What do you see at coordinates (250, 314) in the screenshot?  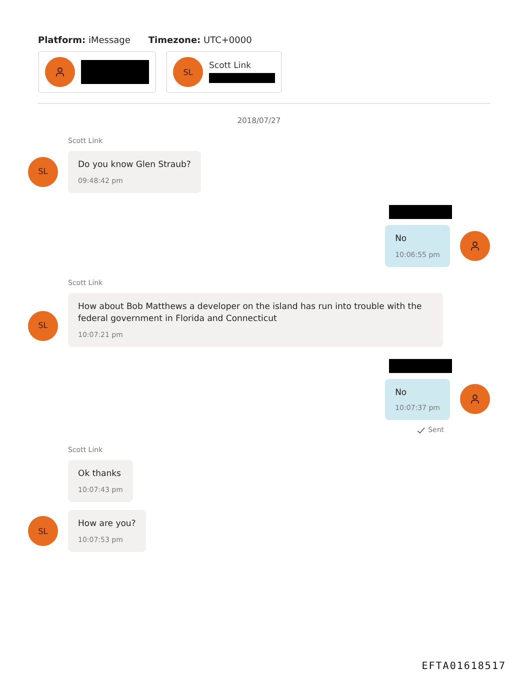 I see `message-text: How about Bob Matthews a developer on the island has run into trouble with the federal government in Florida and Connecticut` at bounding box center [250, 314].